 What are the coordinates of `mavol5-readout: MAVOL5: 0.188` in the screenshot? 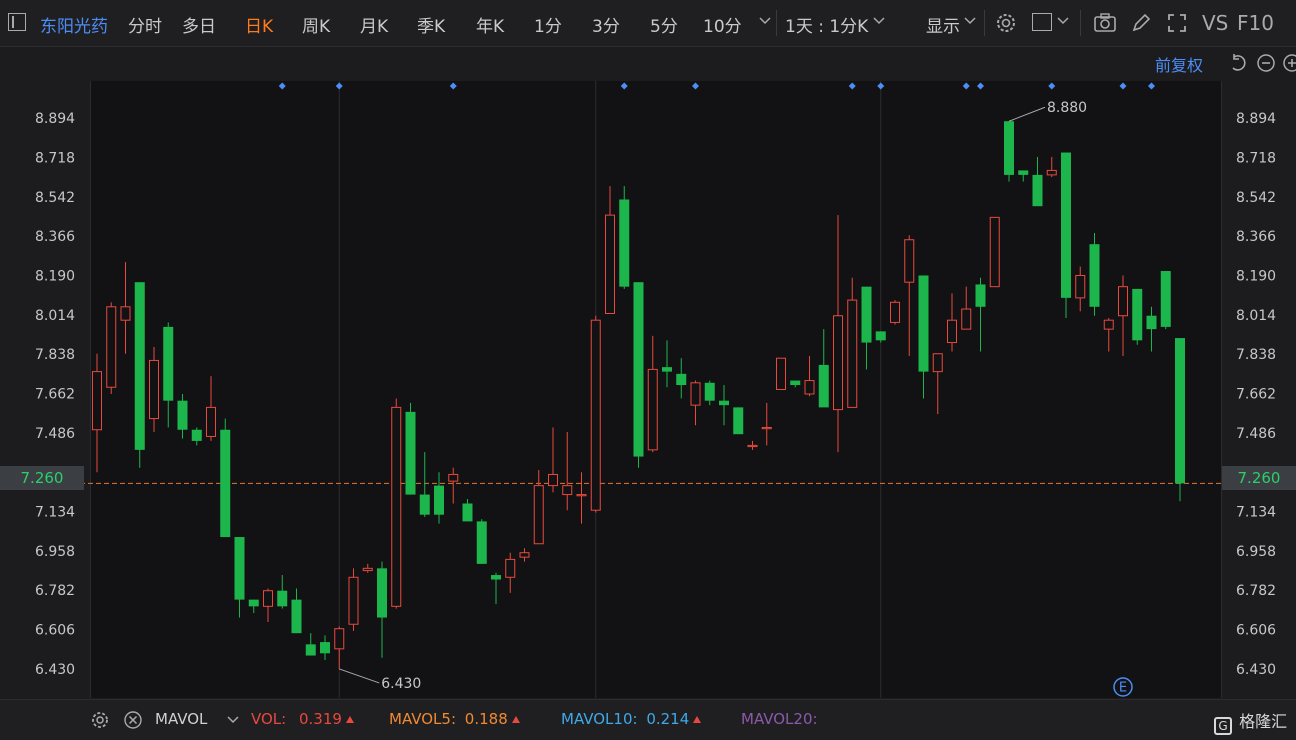 It's located at (454, 719).